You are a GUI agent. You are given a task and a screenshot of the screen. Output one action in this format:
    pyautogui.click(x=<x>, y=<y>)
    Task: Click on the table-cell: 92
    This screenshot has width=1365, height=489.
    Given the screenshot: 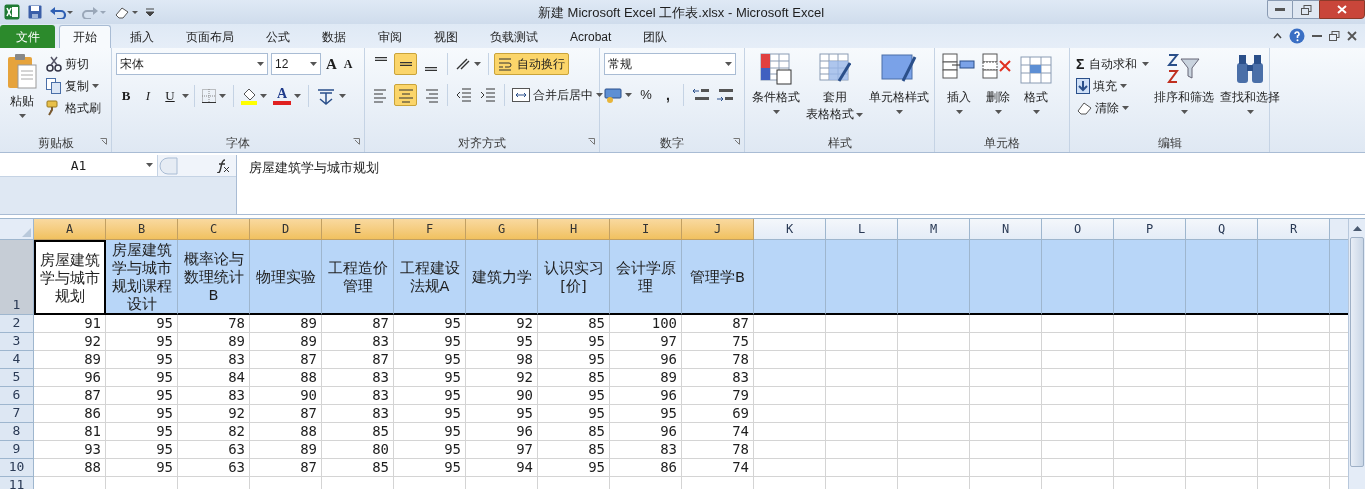 What is the action you would take?
    pyautogui.click(x=214, y=414)
    